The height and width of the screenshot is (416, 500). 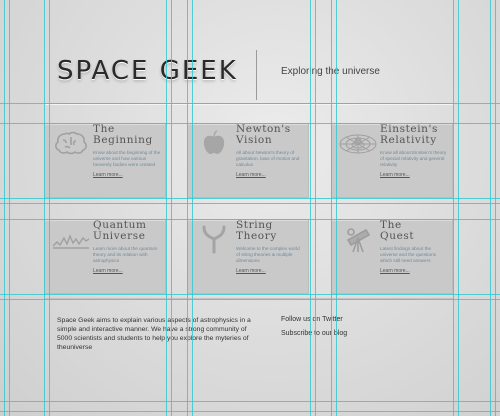 What do you see at coordinates (263, 134) in the screenshot?
I see `card-title: Newton's Vision` at bounding box center [263, 134].